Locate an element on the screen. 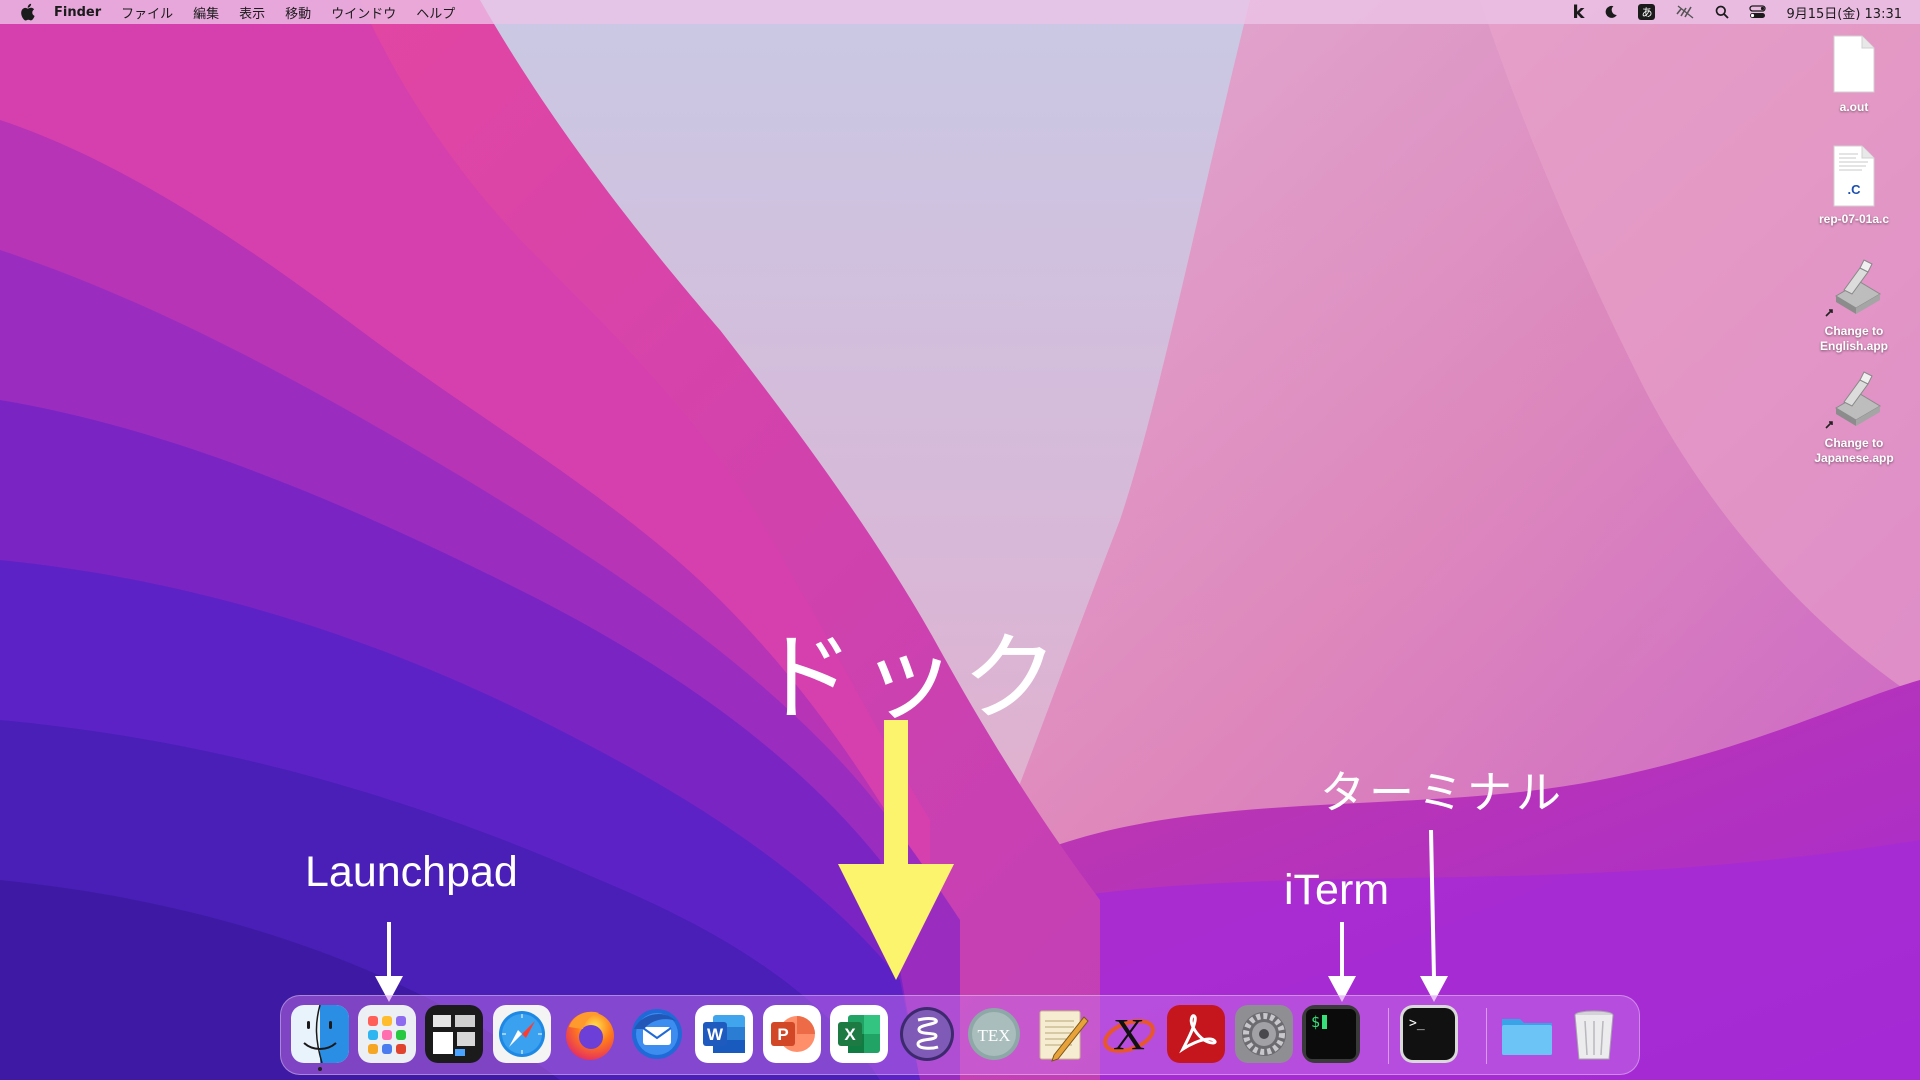 Image resolution: width=1920 pixels, height=1080 pixels. dock-app-excel: X is located at coordinates (859, 1034).